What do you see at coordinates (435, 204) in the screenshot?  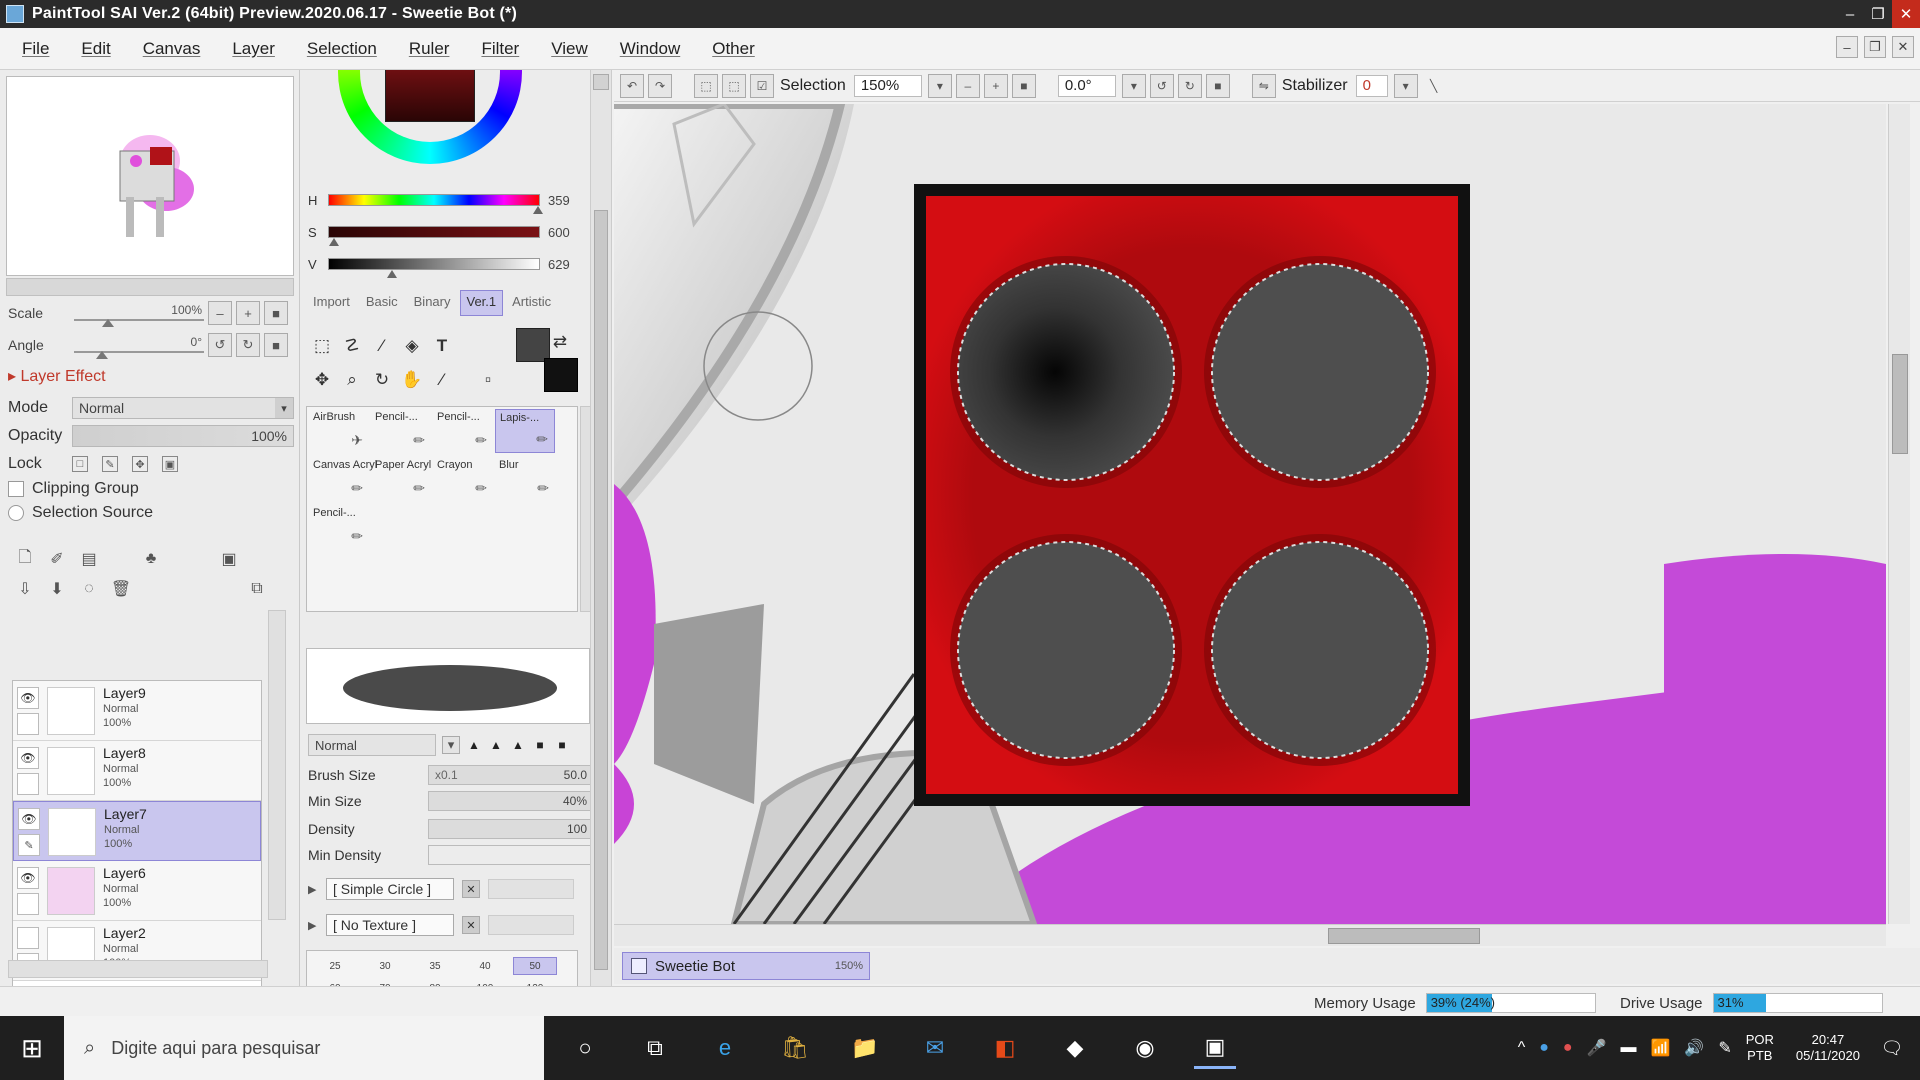 I see `hue-slider` at bounding box center [435, 204].